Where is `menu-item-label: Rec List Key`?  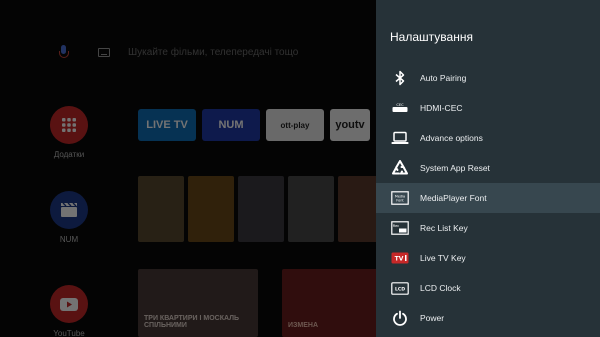 menu-item-label: Rec List Key is located at coordinates (444, 228).